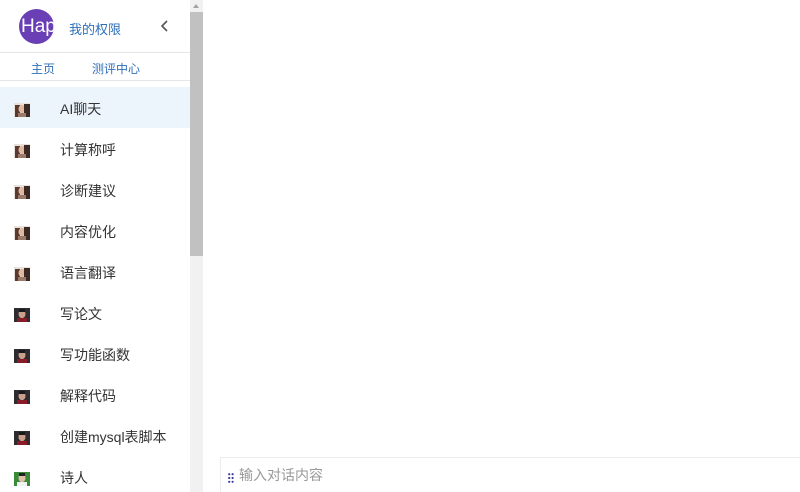 This screenshot has height=492, width=800. I want to click on menu-item-calc-title: 计算称呼, so click(95, 148).